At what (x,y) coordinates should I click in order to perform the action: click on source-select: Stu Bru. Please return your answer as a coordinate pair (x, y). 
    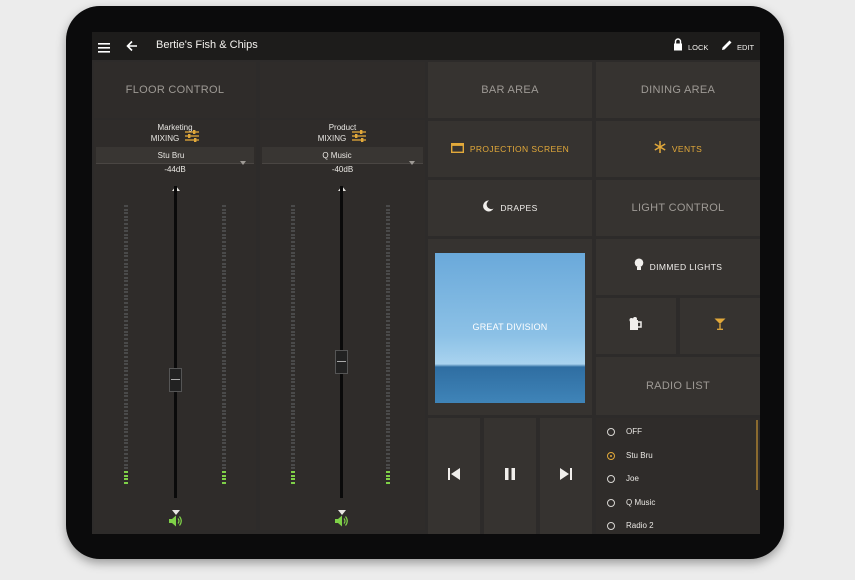
    Looking at the image, I should click on (175, 156).